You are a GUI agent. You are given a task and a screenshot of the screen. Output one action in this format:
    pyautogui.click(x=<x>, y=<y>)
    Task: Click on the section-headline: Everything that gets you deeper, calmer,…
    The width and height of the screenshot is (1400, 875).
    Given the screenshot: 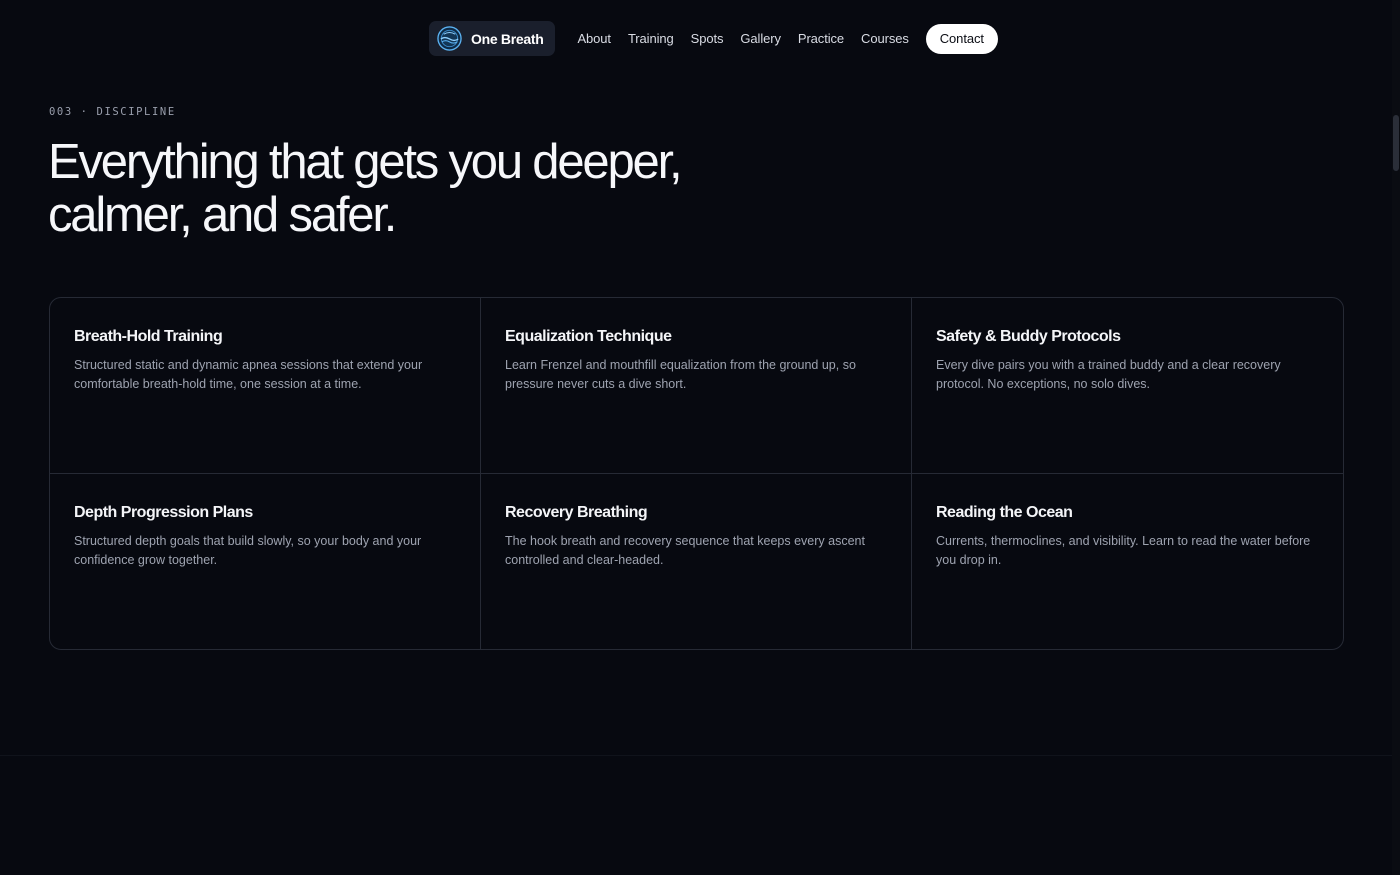 What is the action you would take?
    pyautogui.click(x=408, y=189)
    